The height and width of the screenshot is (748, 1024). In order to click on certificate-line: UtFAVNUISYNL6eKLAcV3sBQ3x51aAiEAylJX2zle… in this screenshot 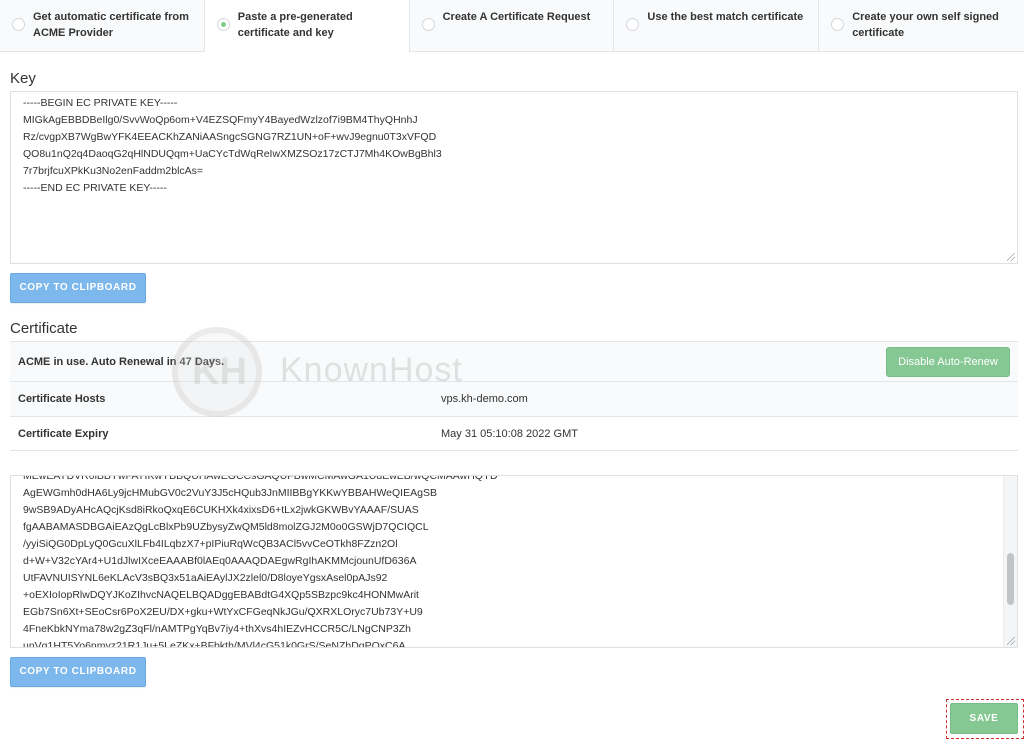, I will do `click(205, 578)`.